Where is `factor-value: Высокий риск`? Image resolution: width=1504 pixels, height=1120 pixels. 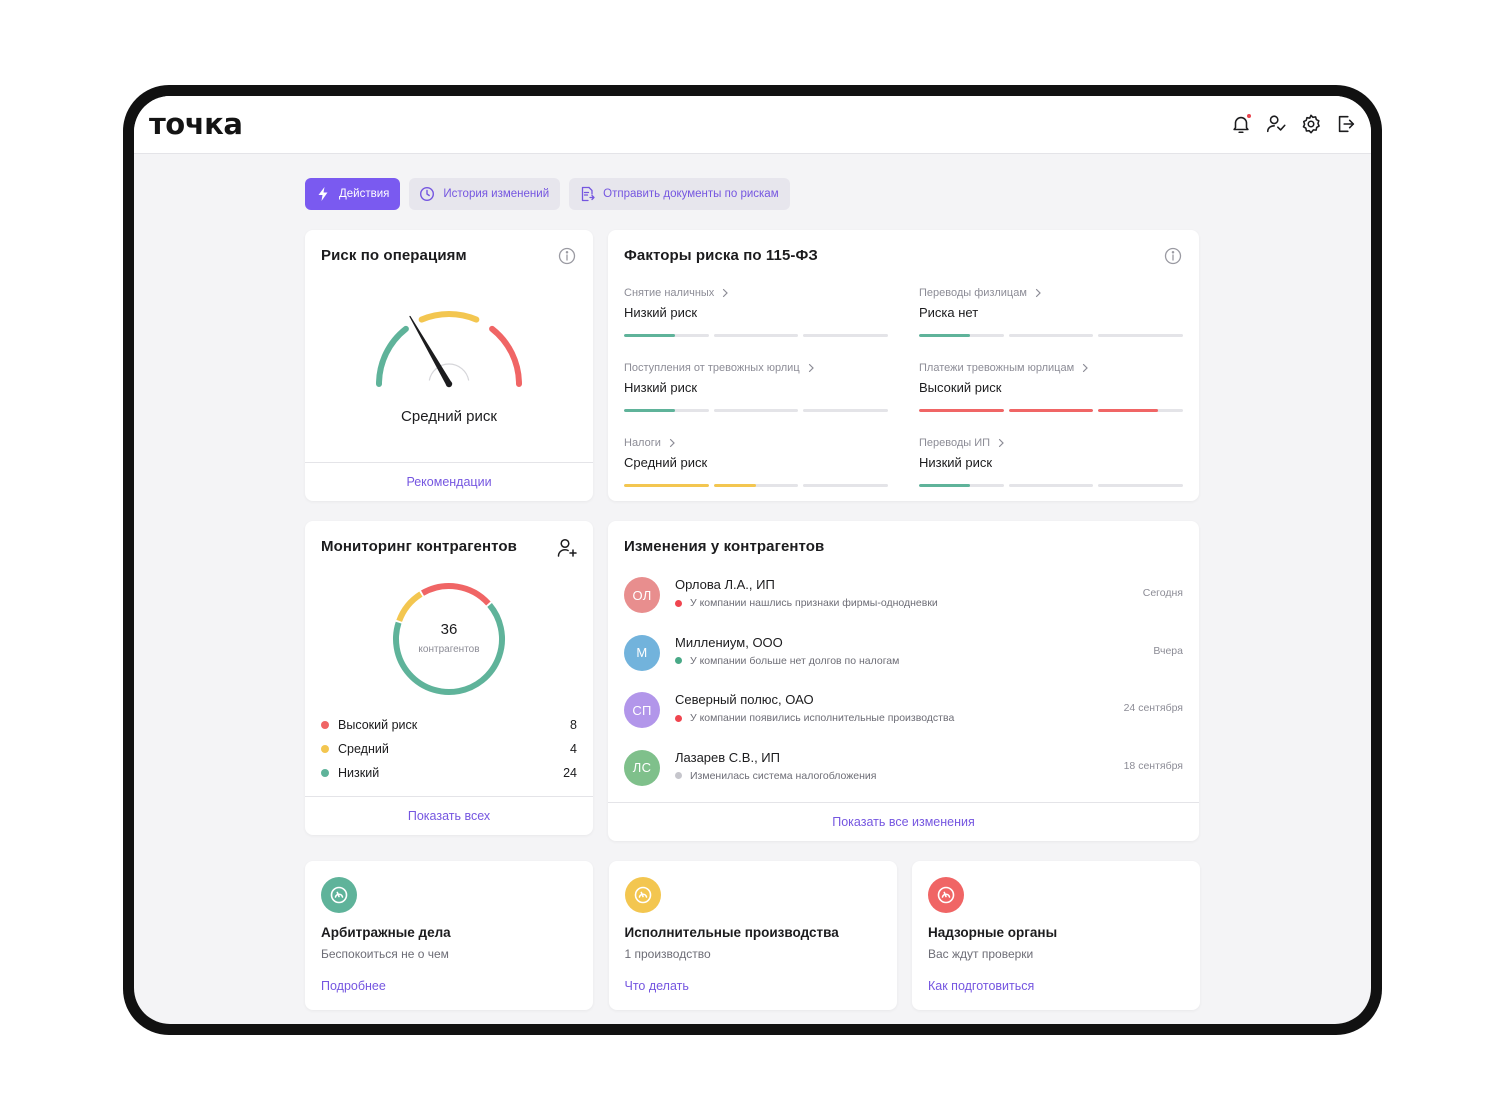 factor-value: Высокий риск is located at coordinates (960, 387).